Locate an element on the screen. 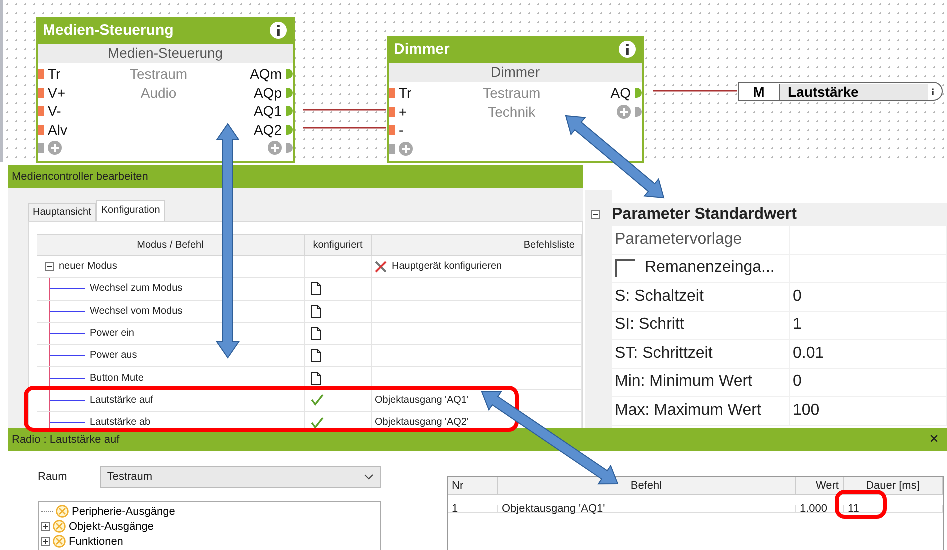 This screenshot has height=550, width=947. function-block: Dimmer Dimmer Tr + - Testraum Technik AQ is located at coordinates (515, 99).